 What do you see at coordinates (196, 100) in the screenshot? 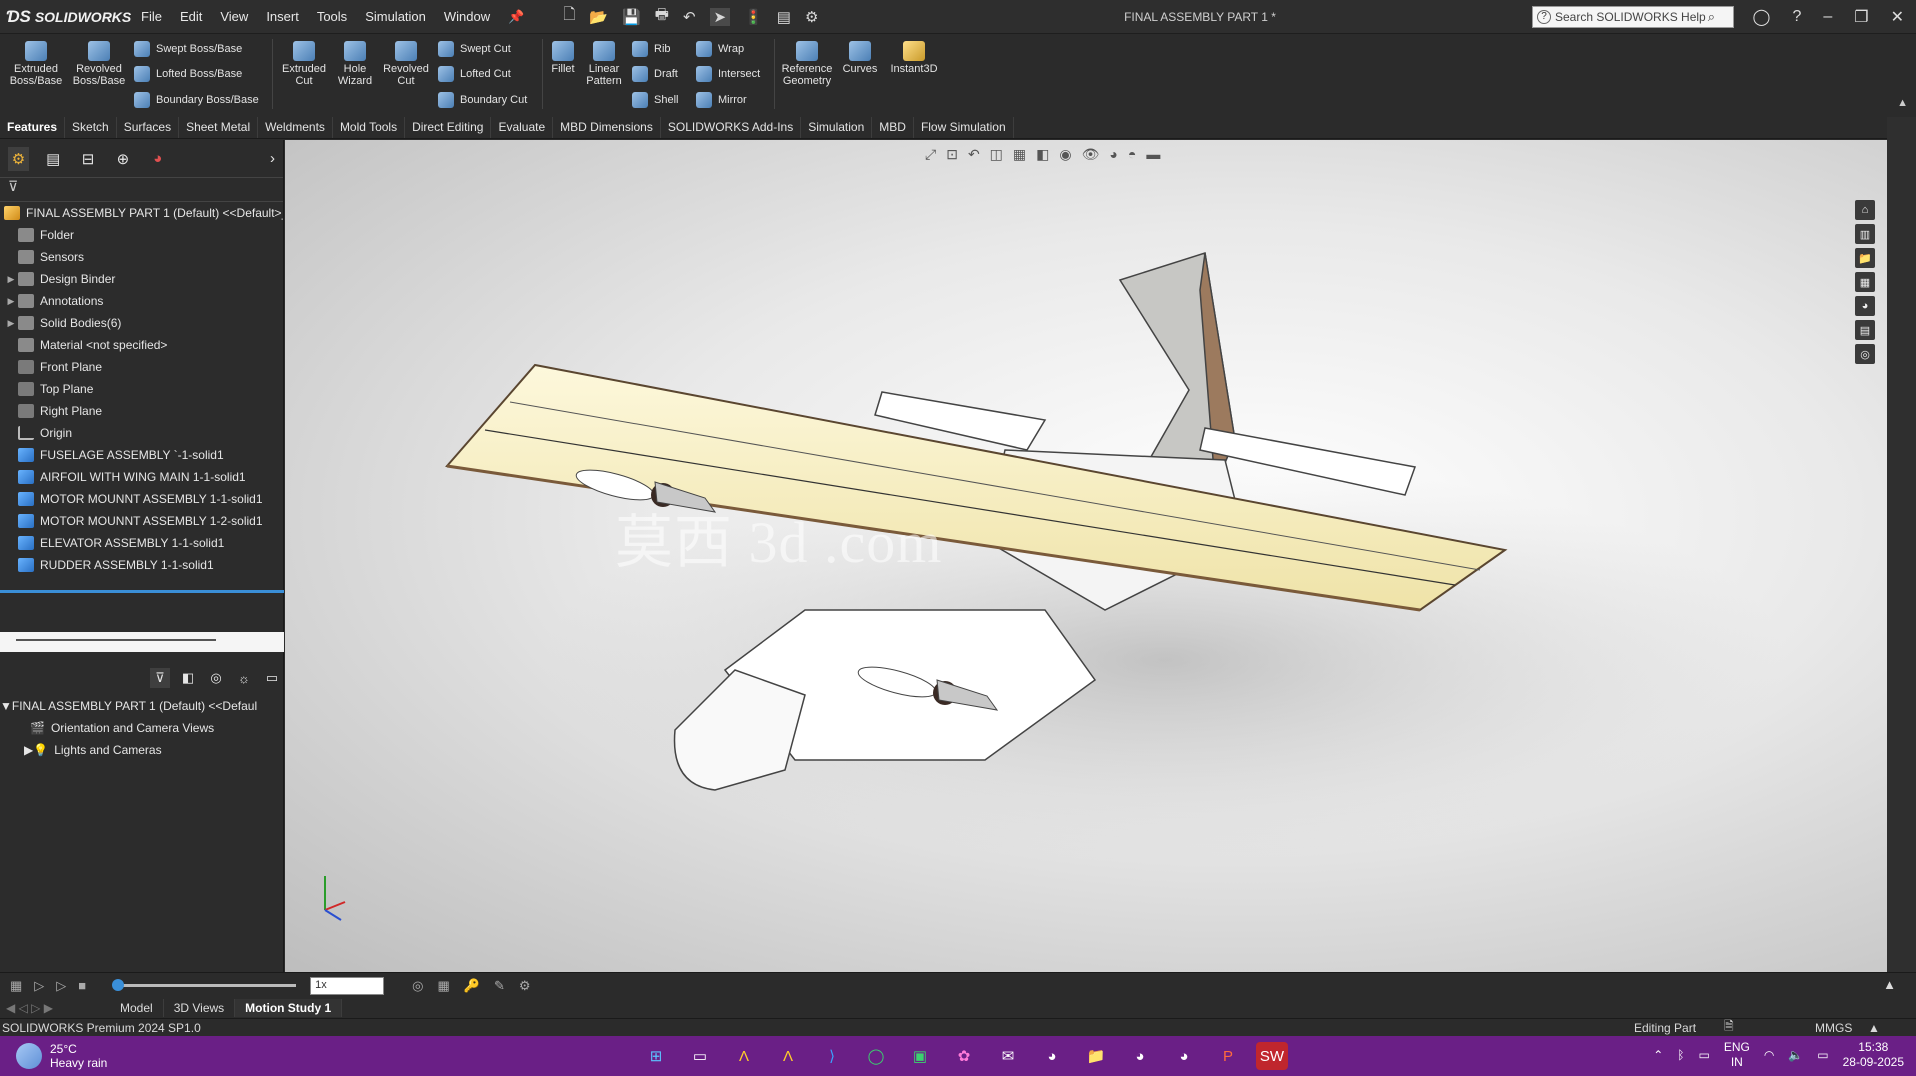
I see `boundary-boss-base-button: Boundary Boss/Base` at bounding box center [196, 100].